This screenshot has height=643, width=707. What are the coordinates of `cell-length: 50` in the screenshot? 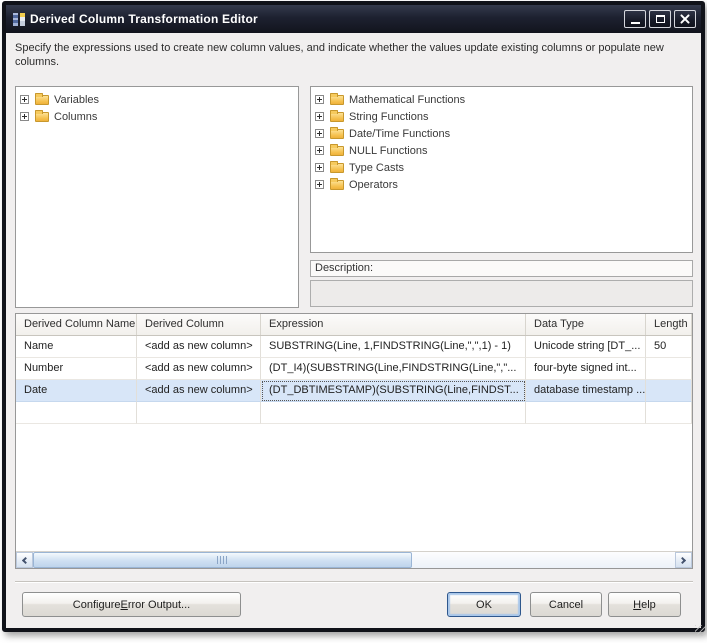 It's located at (669, 347).